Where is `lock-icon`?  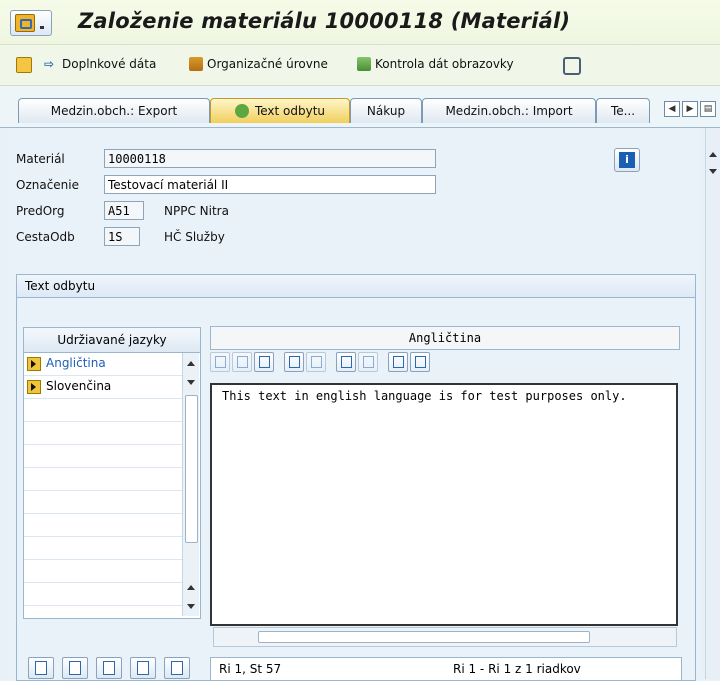 lock-icon is located at coordinates (572, 66).